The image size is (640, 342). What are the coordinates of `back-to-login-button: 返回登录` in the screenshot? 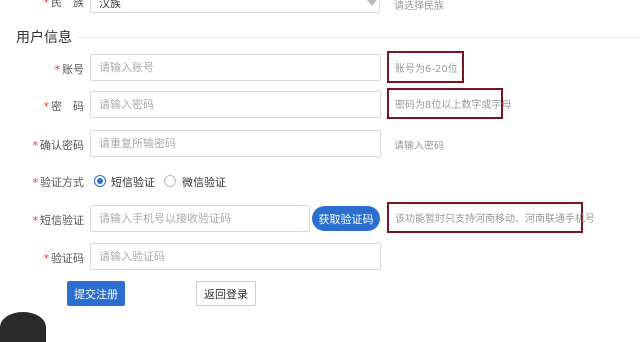 It's located at (226, 293).